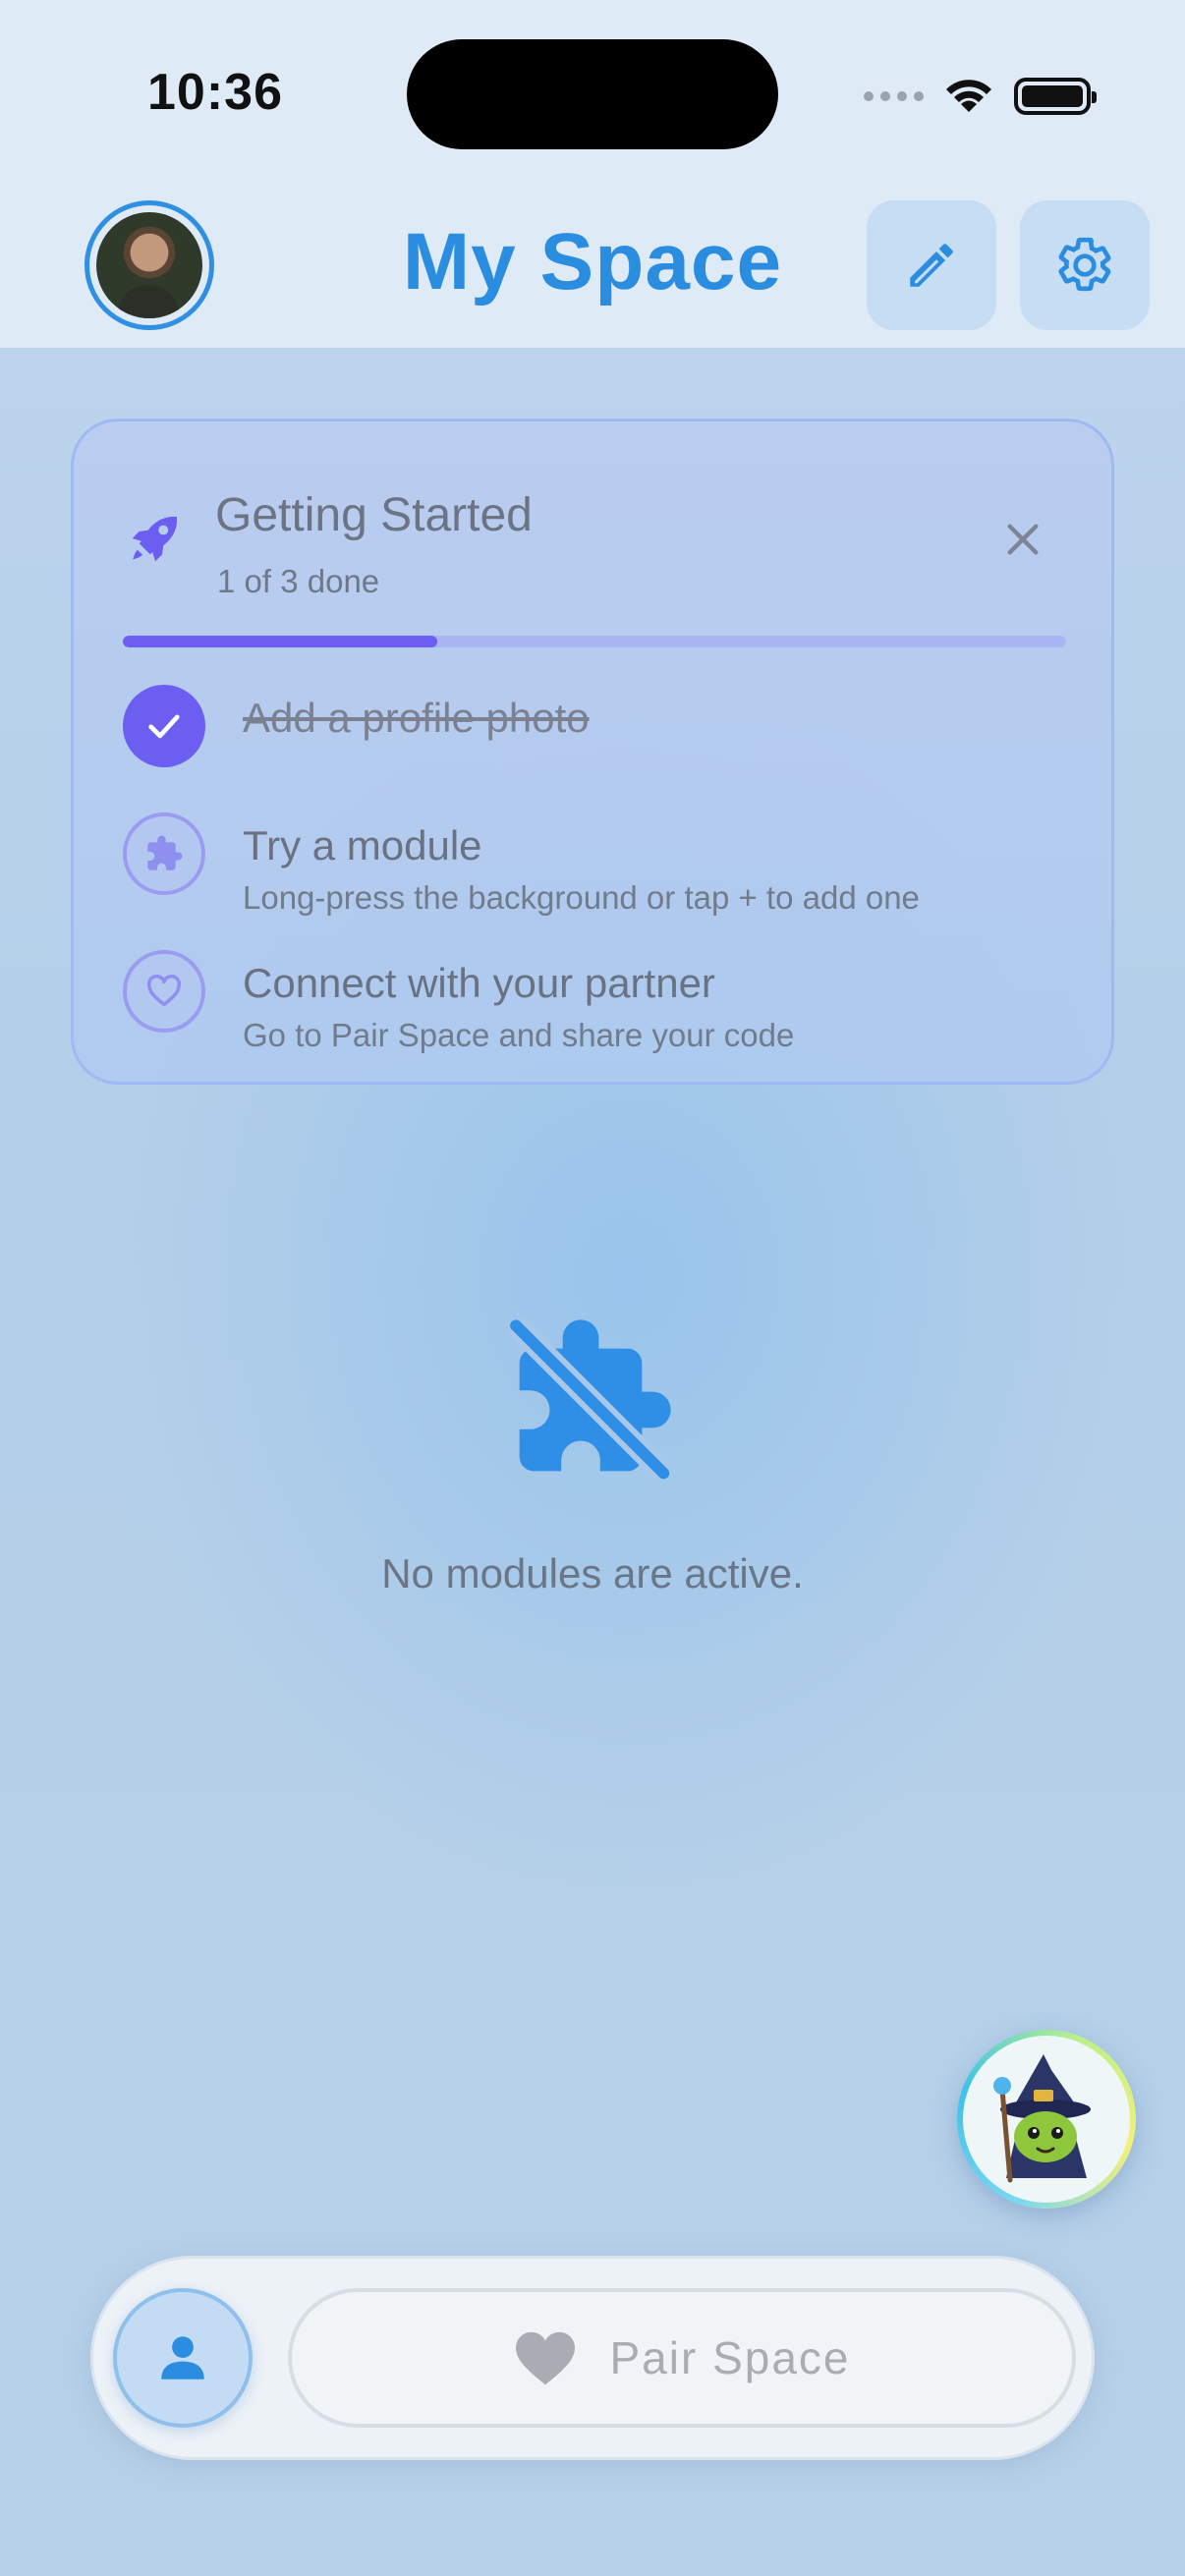 This screenshot has width=1185, height=2576. I want to click on edit-button, so click(932, 265).